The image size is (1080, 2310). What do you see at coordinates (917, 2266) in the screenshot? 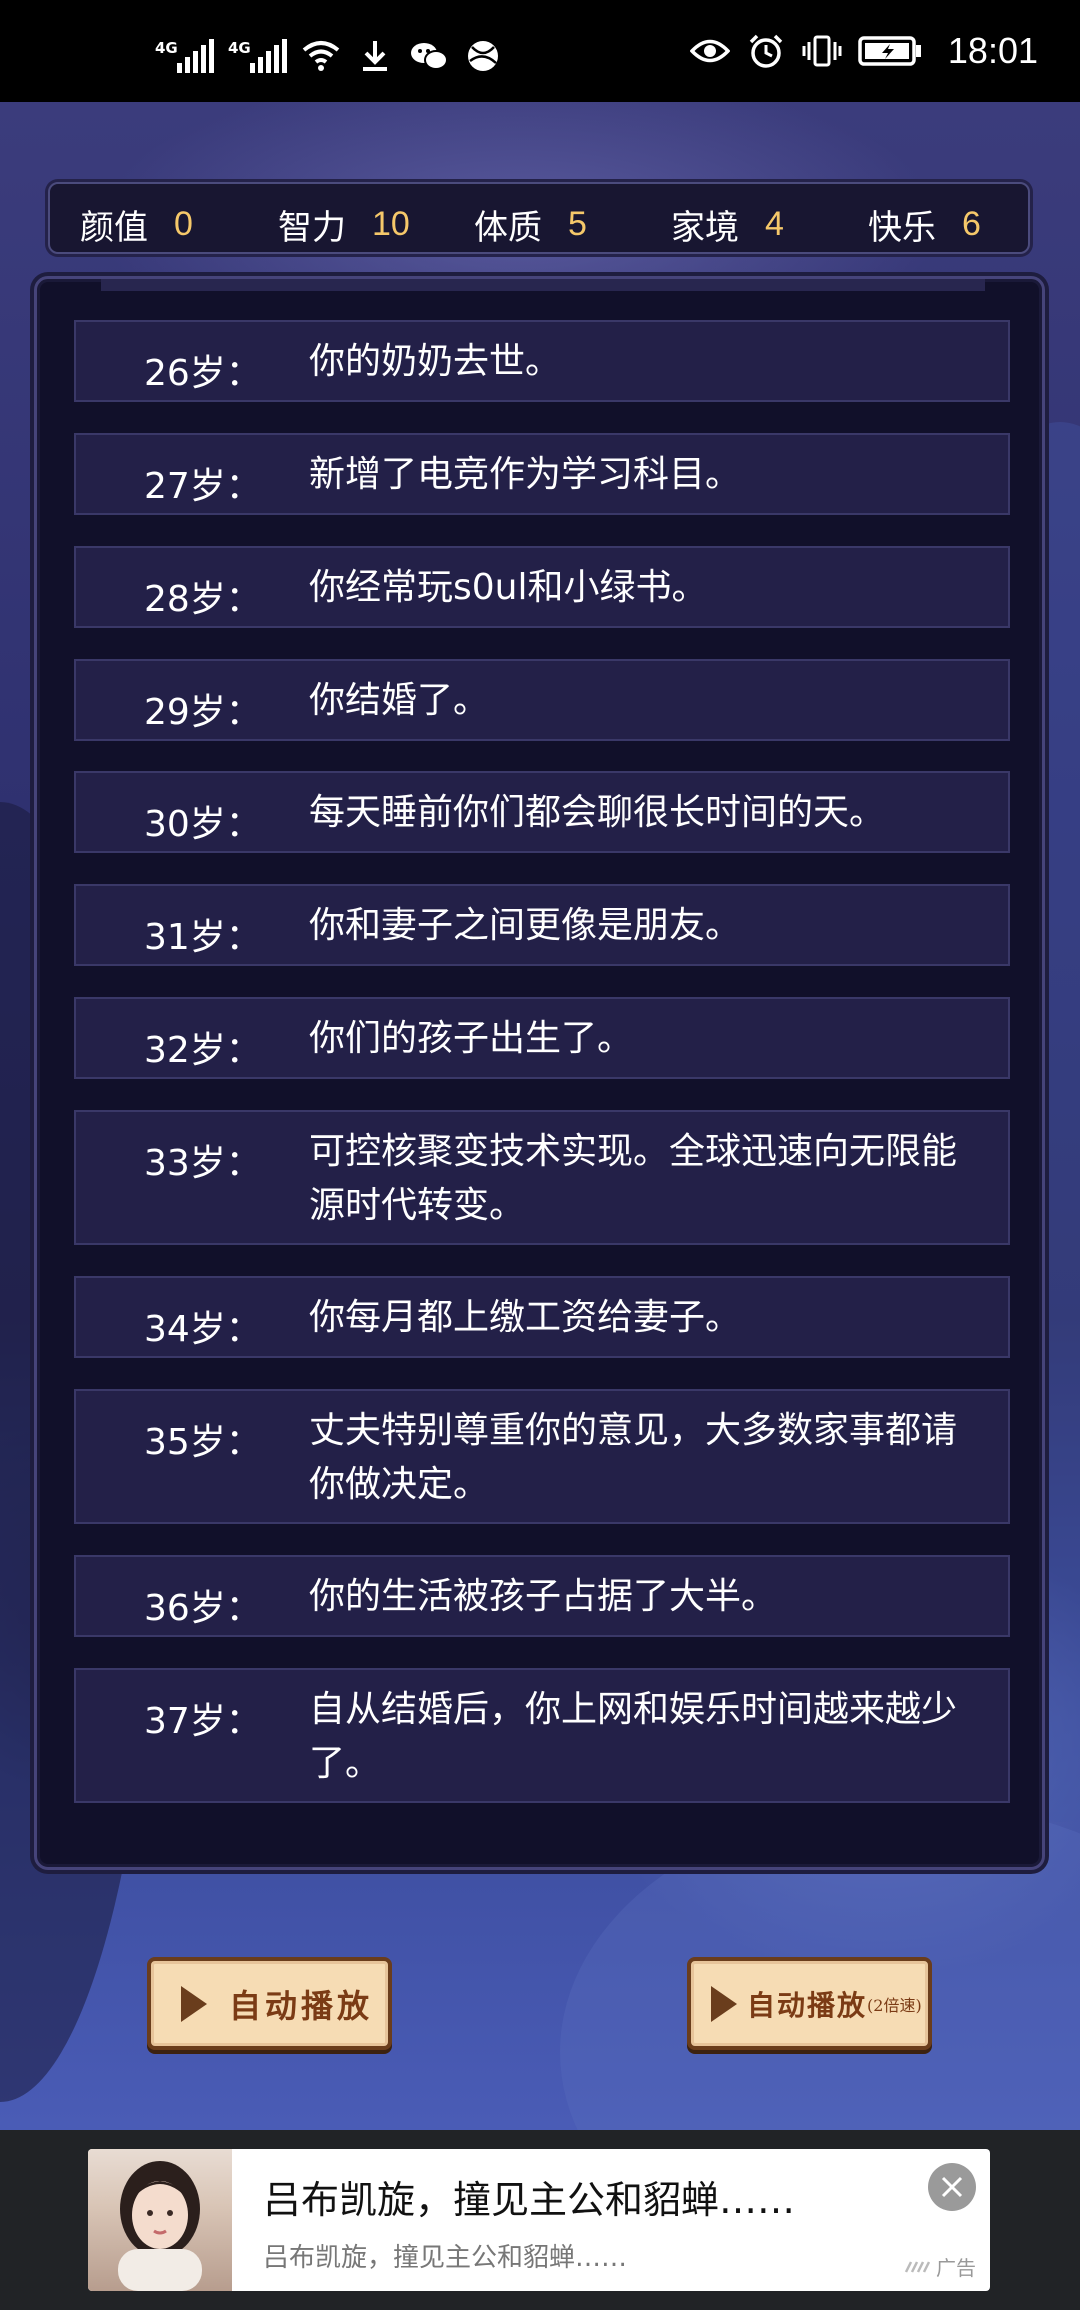
I see `ad-network-icon` at bounding box center [917, 2266].